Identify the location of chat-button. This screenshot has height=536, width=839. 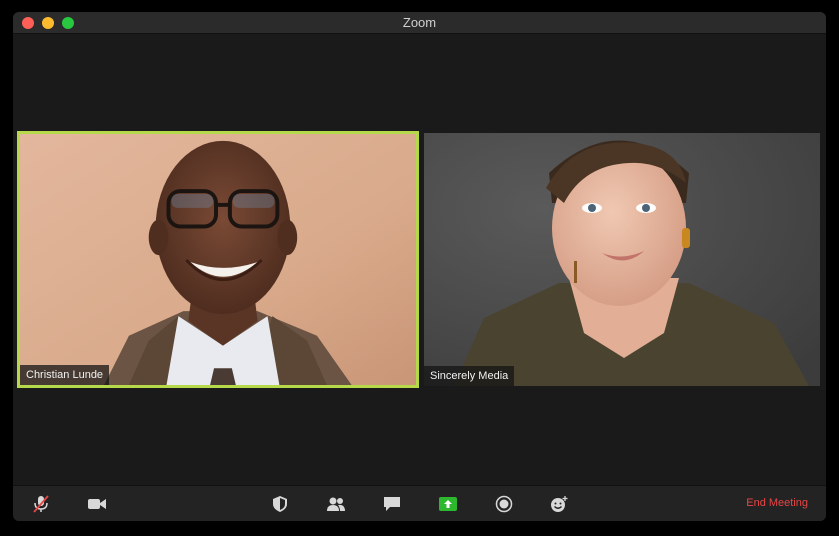
(392, 504).